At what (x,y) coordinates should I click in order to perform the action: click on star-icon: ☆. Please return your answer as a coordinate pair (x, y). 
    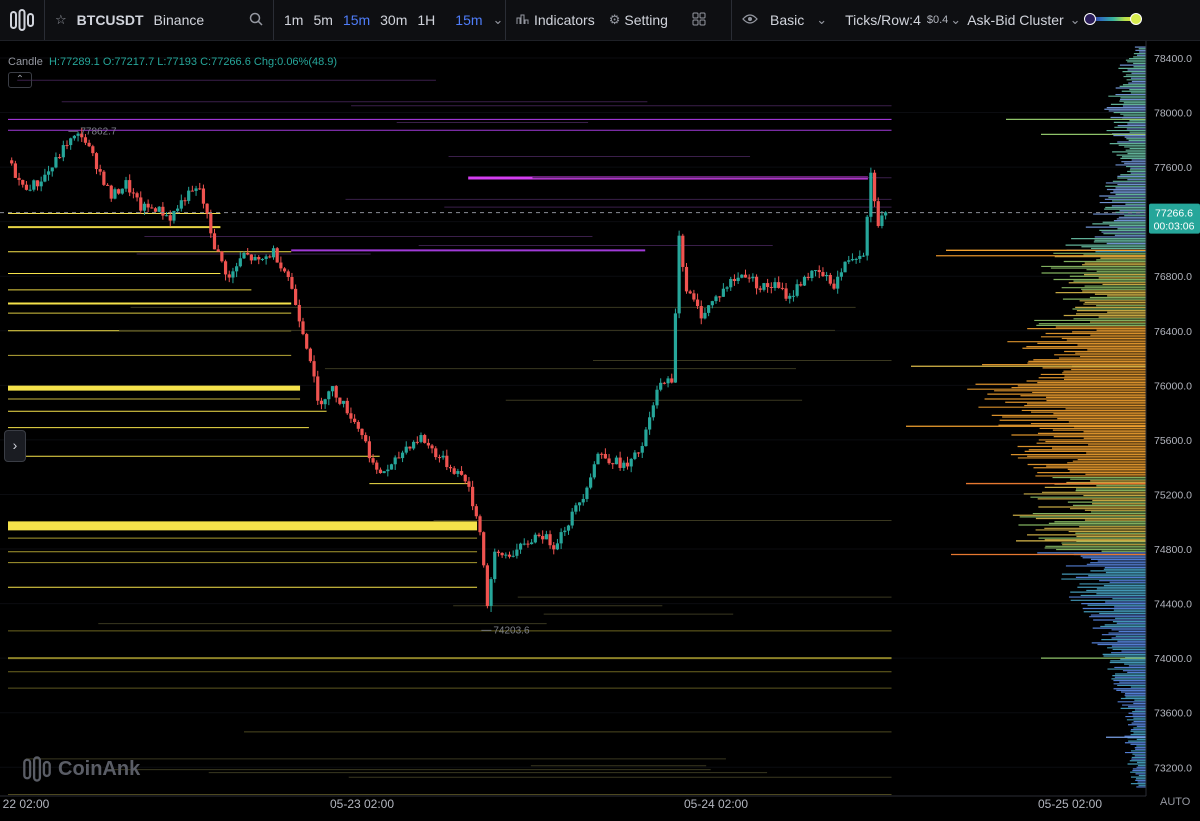
    Looking at the image, I should click on (61, 20).